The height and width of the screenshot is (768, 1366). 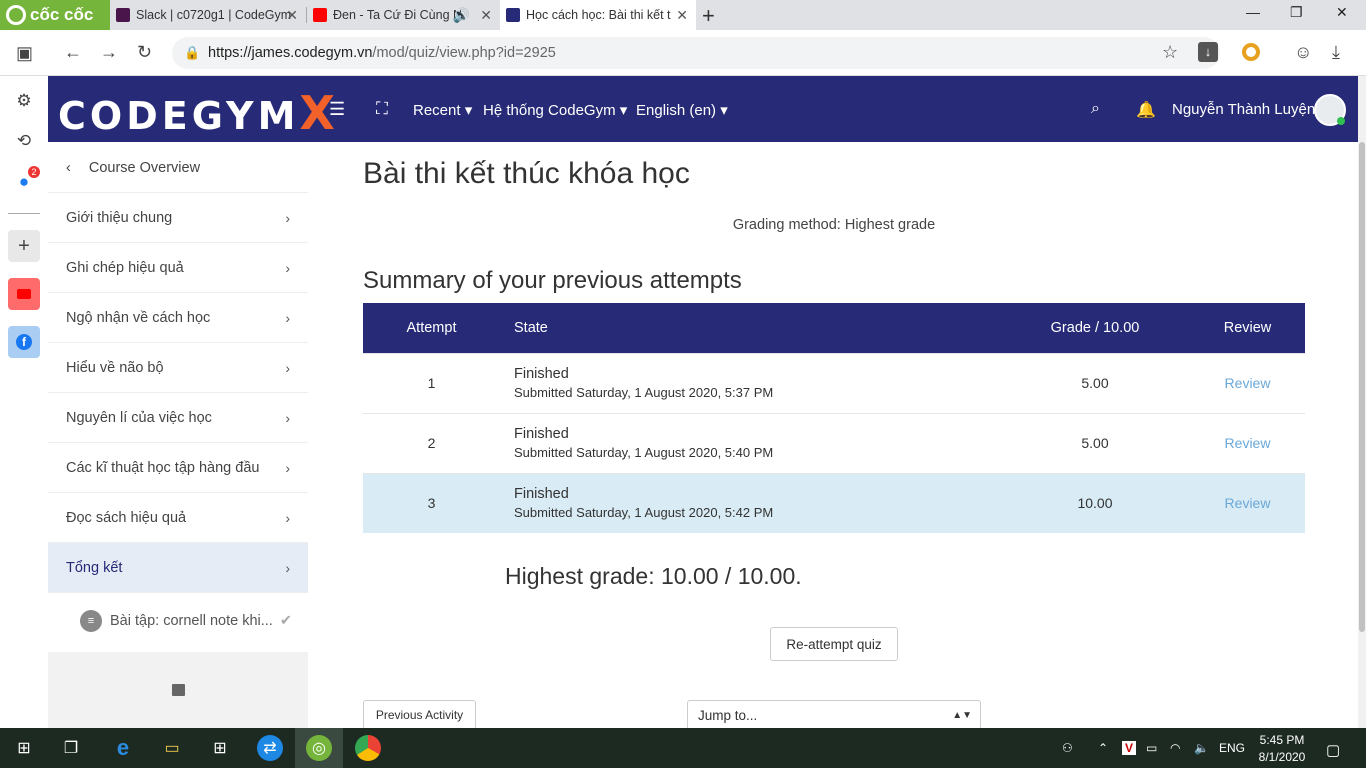 I want to click on online-status-dot, so click(x=1341, y=121).